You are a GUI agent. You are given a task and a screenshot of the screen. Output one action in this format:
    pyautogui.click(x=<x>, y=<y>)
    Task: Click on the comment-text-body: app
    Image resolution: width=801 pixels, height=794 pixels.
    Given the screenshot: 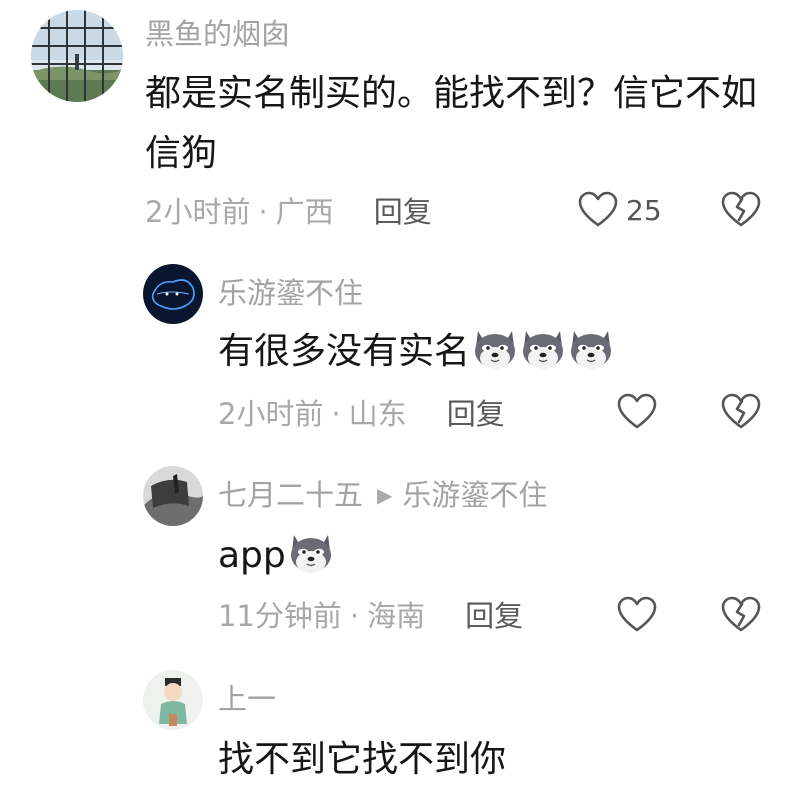 What is the action you would take?
    pyautogui.click(x=252, y=555)
    